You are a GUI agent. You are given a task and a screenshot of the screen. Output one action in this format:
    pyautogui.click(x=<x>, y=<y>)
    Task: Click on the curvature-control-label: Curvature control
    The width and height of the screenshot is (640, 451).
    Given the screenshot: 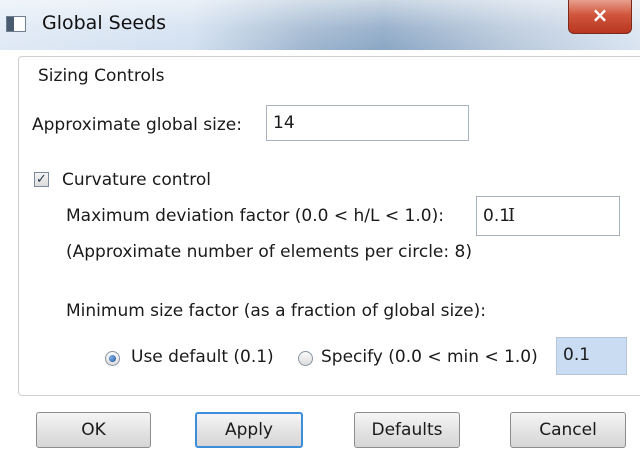 What is the action you would take?
    pyautogui.click(x=136, y=180)
    